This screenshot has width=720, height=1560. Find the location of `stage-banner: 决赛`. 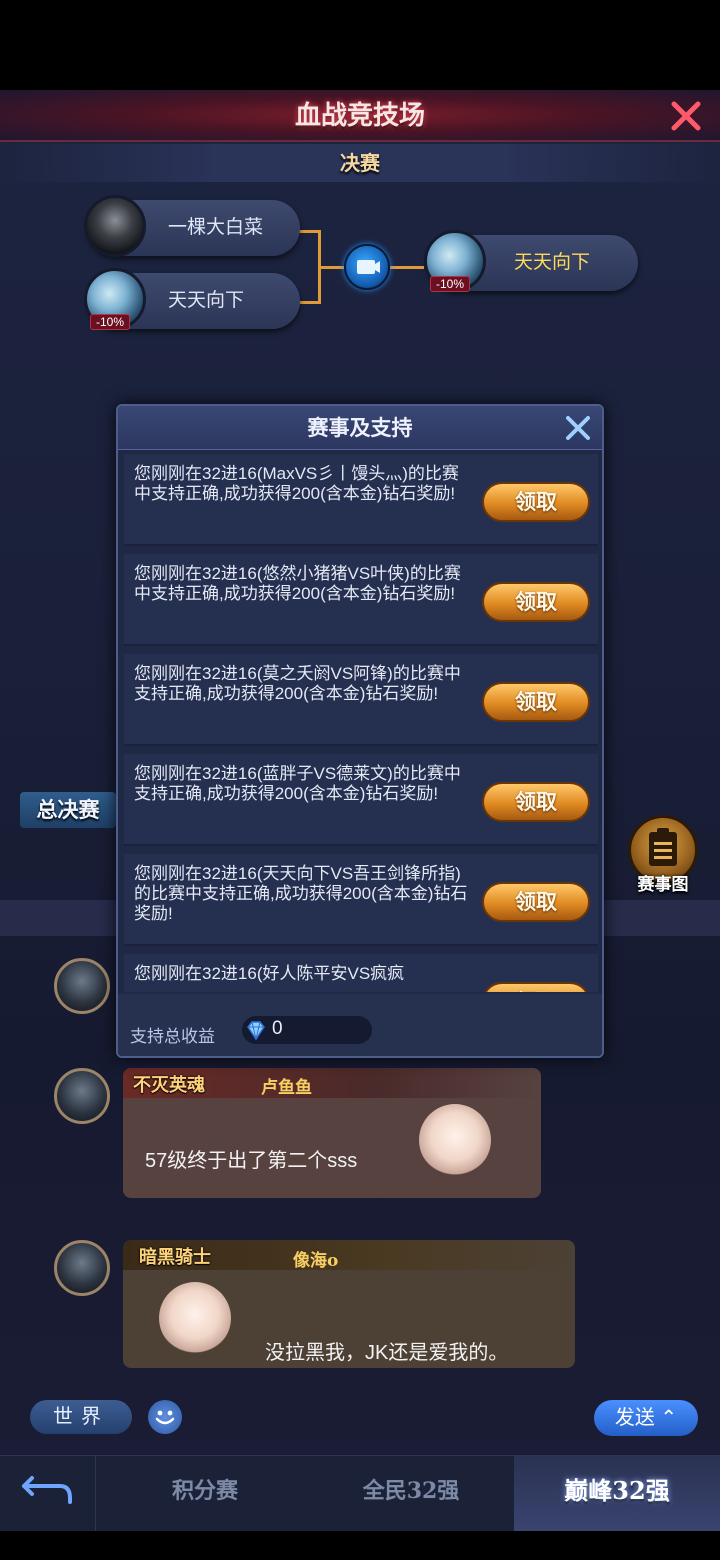

stage-banner: 决赛 is located at coordinates (360, 163).